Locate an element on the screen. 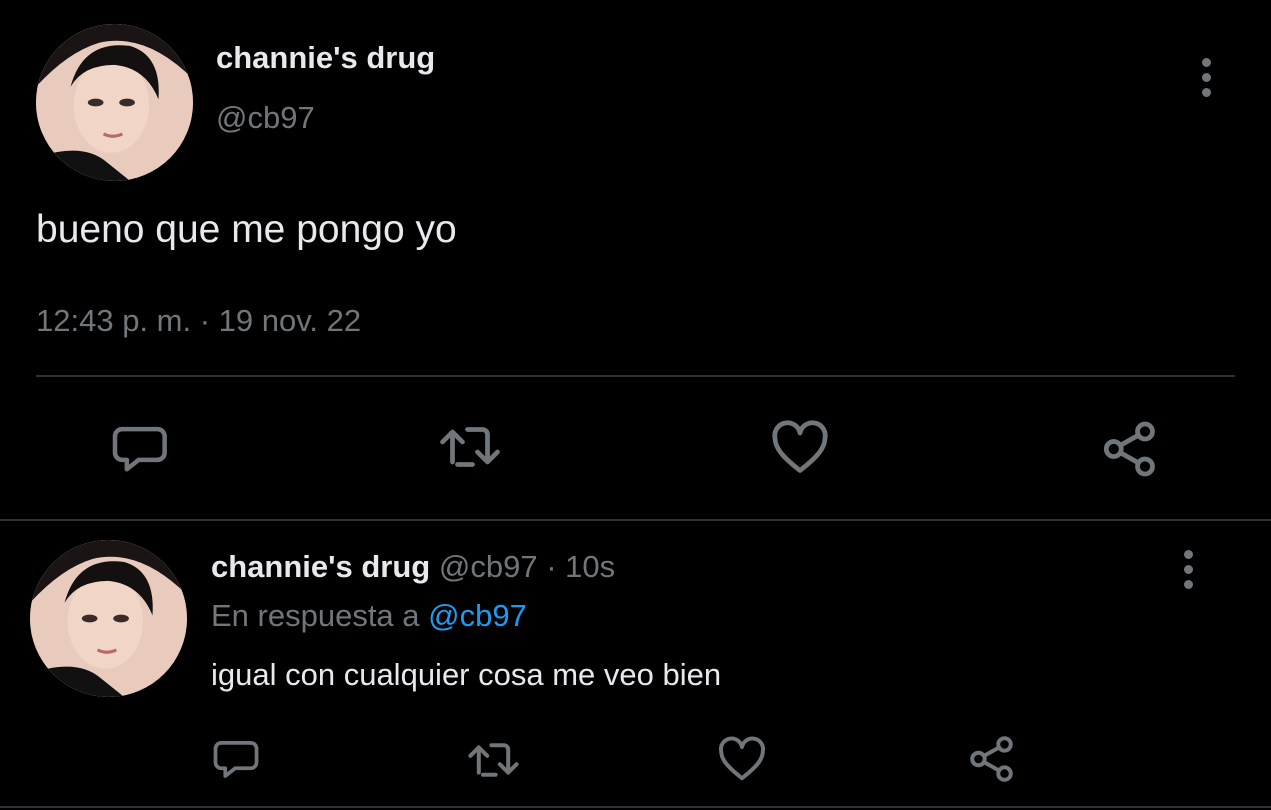 The height and width of the screenshot is (810, 1271). in-reply-to: En respuesta a @cb97 is located at coordinates (369, 616).